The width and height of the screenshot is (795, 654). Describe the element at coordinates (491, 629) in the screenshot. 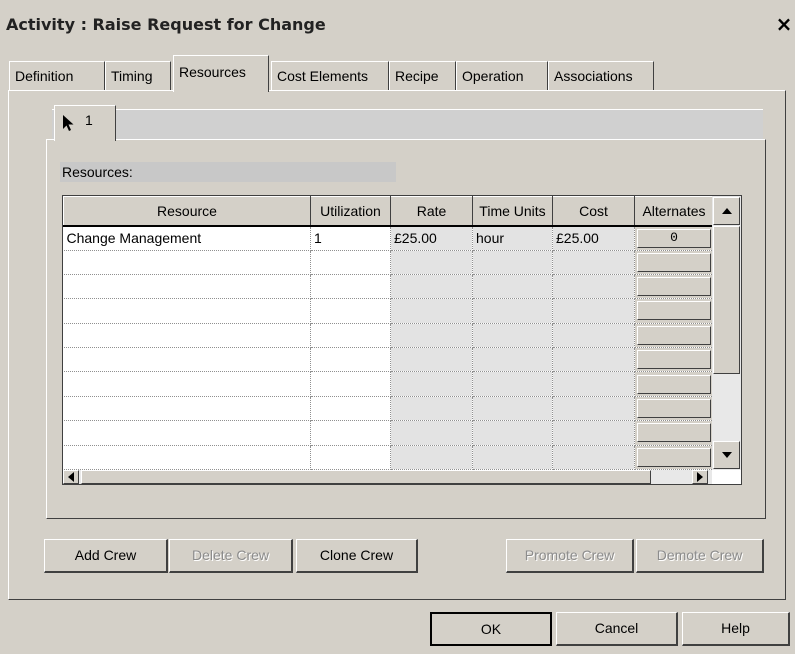

I see `ok-button: OK` at that location.